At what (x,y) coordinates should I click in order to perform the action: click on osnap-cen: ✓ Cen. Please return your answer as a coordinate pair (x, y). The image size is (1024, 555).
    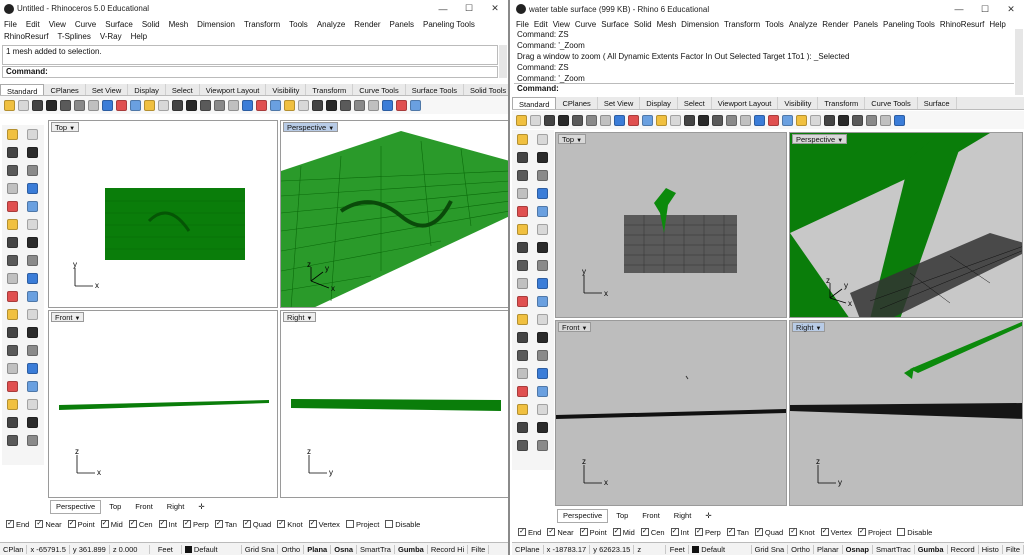
    Looking at the image, I should click on (652, 532).